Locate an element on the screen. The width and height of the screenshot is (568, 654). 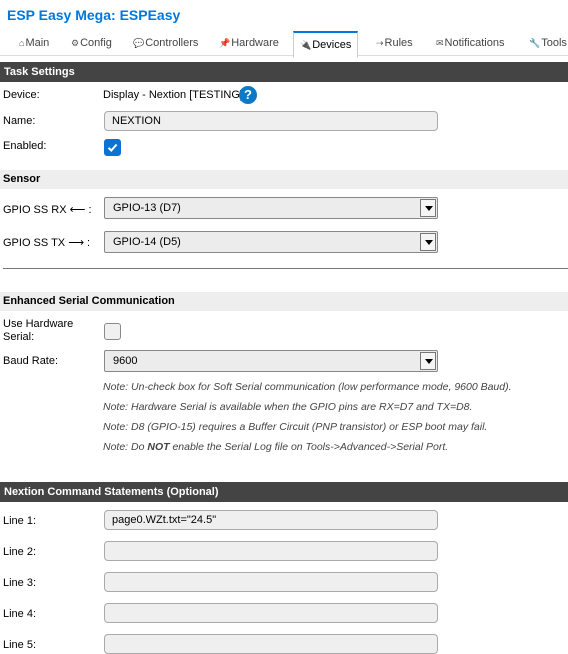
gpio-tx-value: GPIO-14 (D5) is located at coordinates (147, 242).